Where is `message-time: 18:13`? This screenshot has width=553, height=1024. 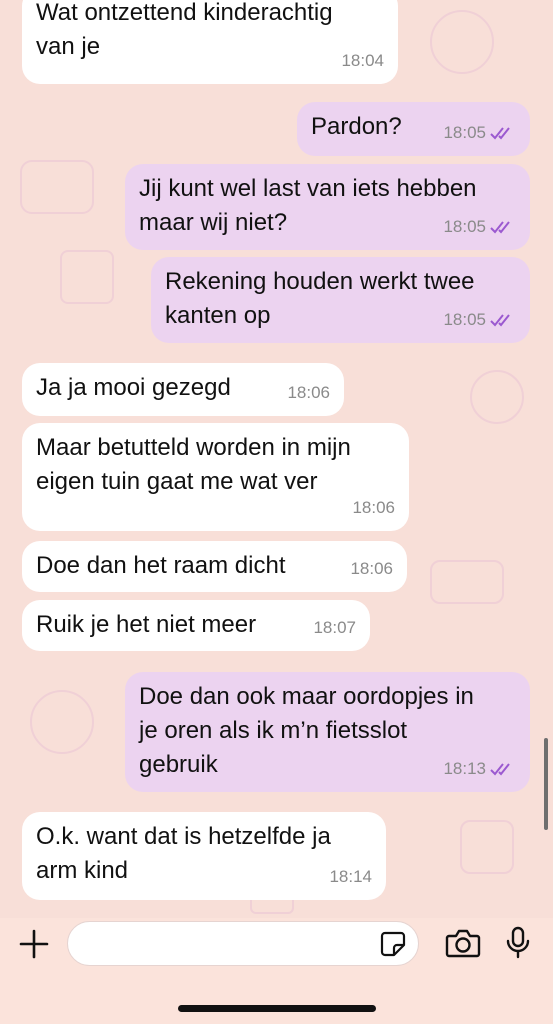
message-time: 18:13 is located at coordinates (464, 768).